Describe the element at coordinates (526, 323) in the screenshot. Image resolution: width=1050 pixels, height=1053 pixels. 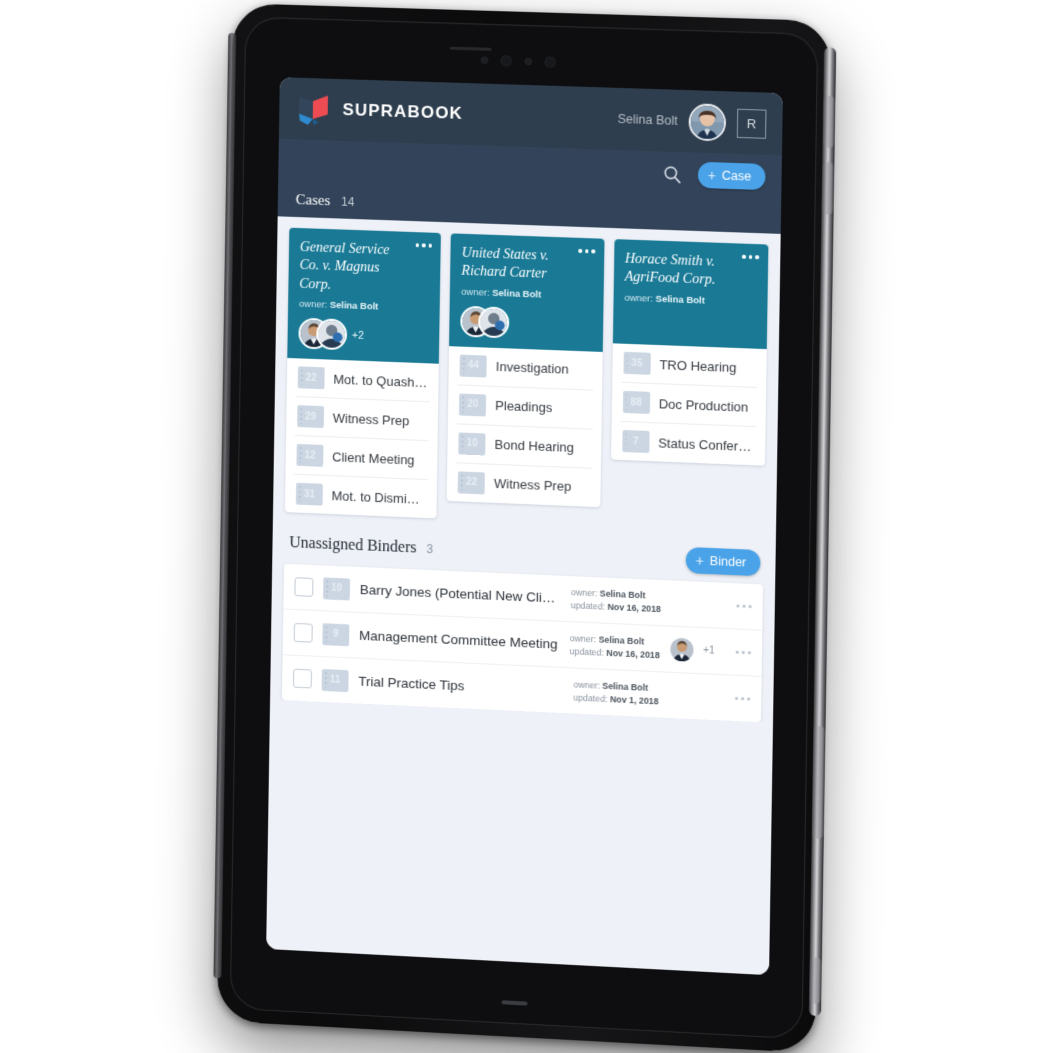
I see `case-members` at that location.